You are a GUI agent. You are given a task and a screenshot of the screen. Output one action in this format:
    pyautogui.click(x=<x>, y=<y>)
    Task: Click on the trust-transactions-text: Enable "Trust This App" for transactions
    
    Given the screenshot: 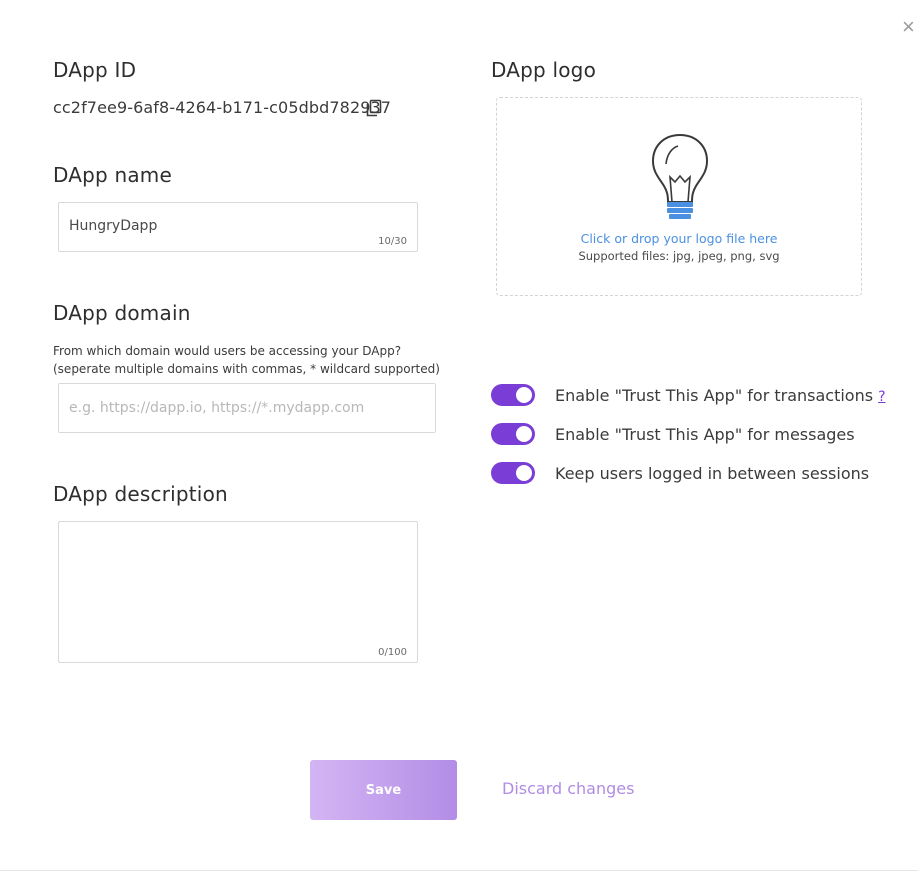 What is the action you would take?
    pyautogui.click(x=714, y=395)
    